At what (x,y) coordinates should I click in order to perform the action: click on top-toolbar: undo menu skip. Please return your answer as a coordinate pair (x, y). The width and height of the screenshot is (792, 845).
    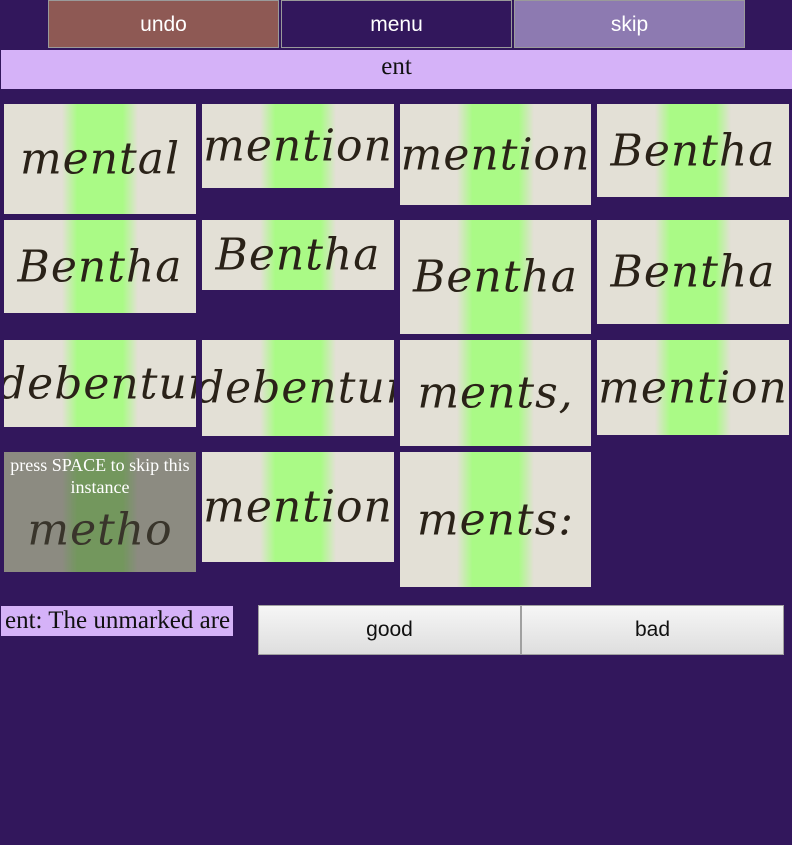
    Looking at the image, I should click on (396, 25).